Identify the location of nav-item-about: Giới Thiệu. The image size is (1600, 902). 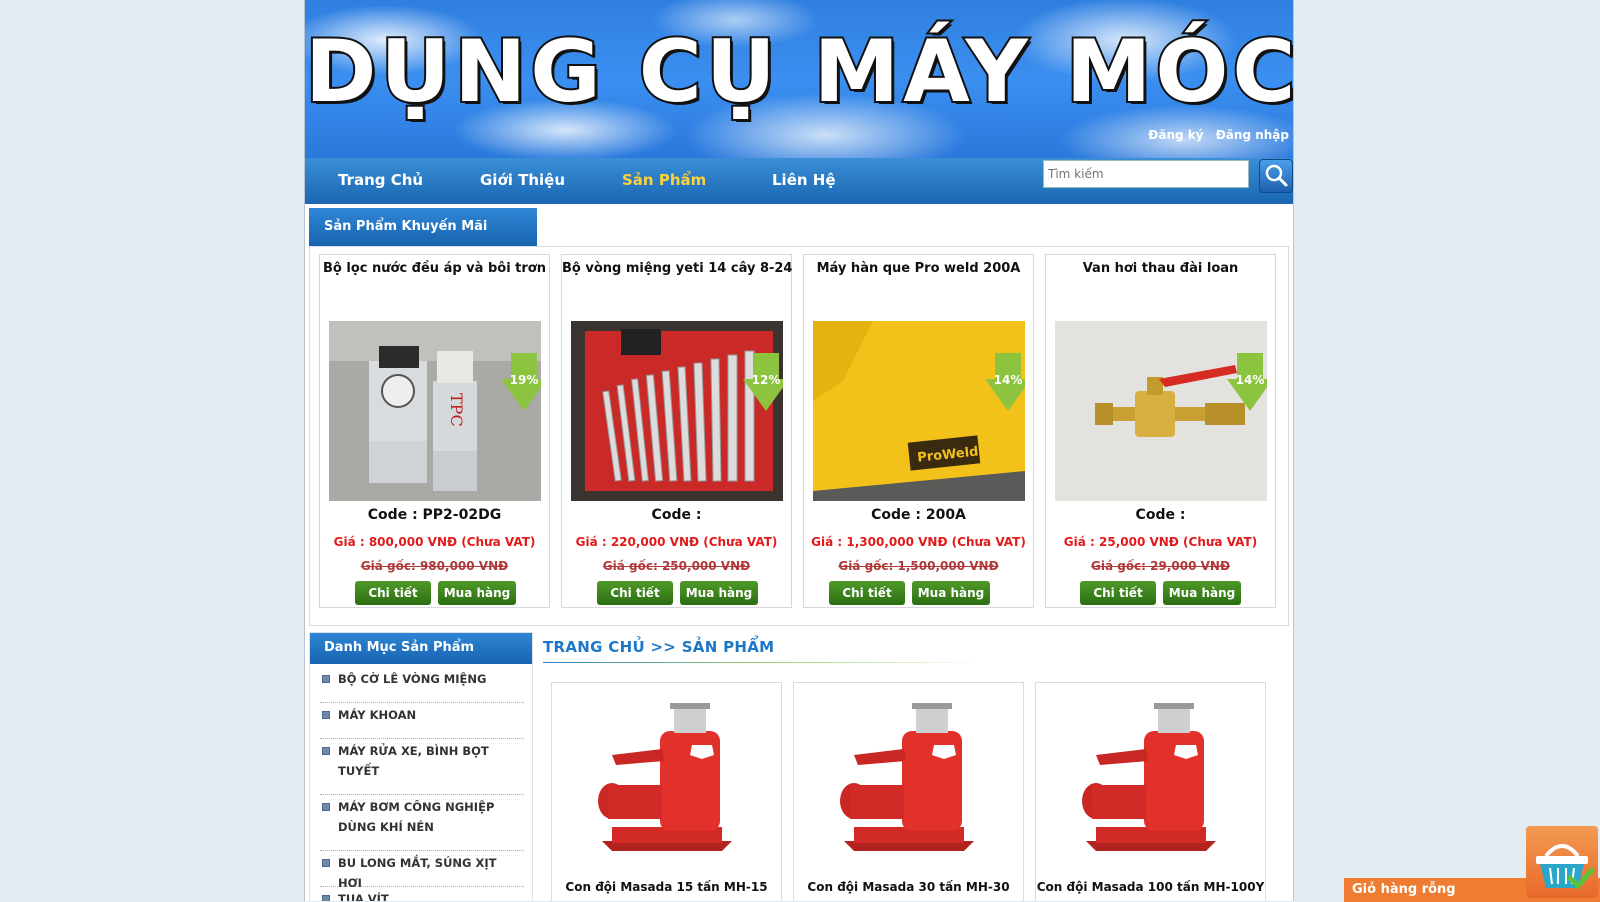
(522, 180).